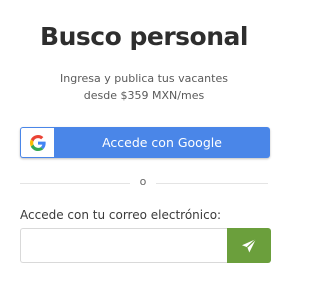  Describe the element at coordinates (144, 36) in the screenshot. I see `page-title: Busco personal` at that location.